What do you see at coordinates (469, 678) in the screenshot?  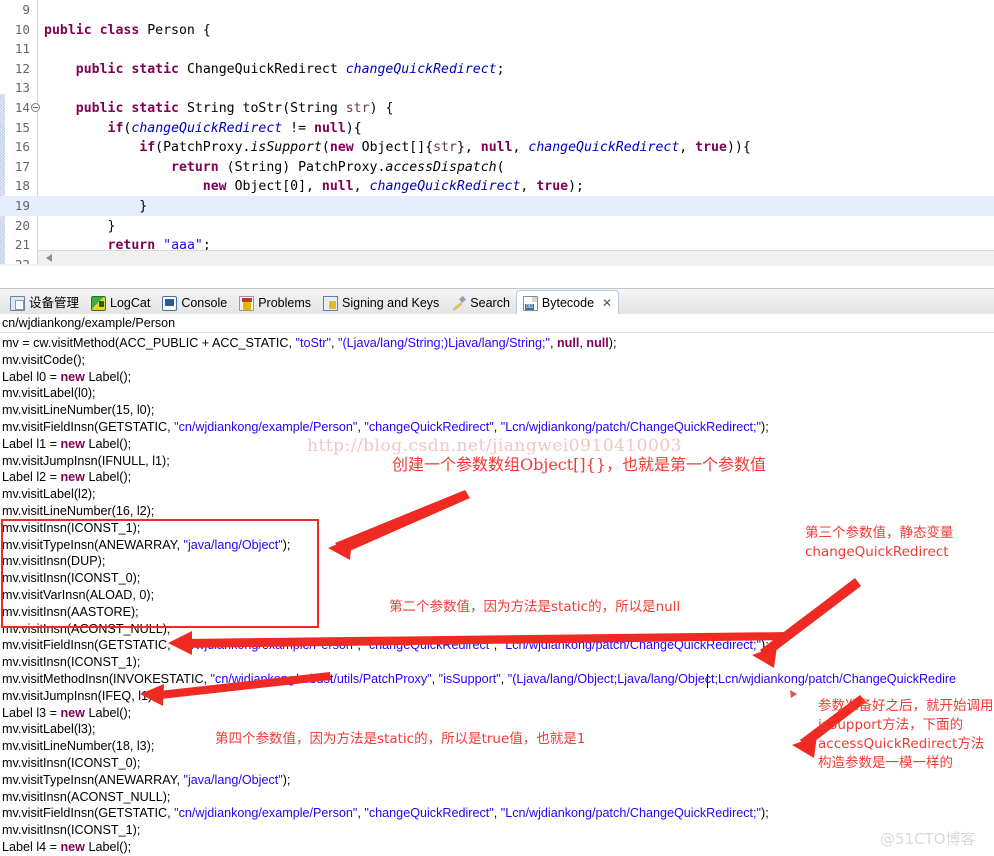 I see `bytecode-token: "isSupport"` at bounding box center [469, 678].